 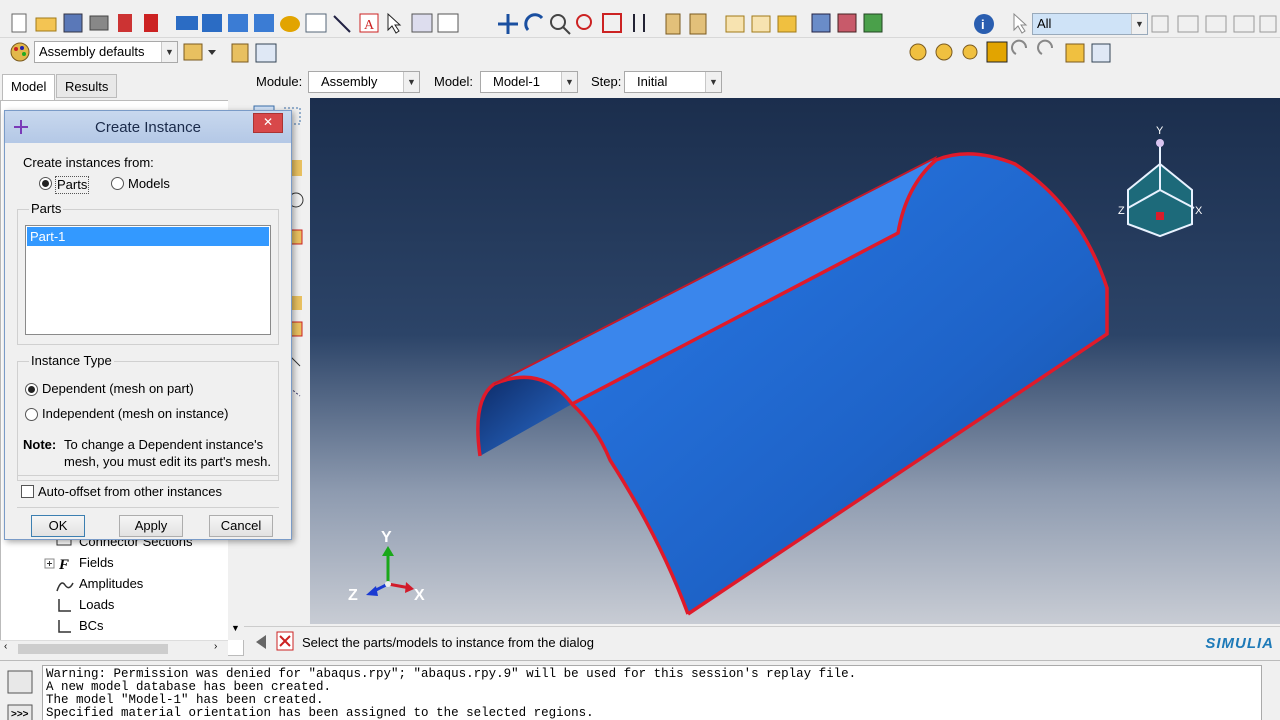 What do you see at coordinates (264, 23) in the screenshot?
I see `view-icon` at bounding box center [264, 23].